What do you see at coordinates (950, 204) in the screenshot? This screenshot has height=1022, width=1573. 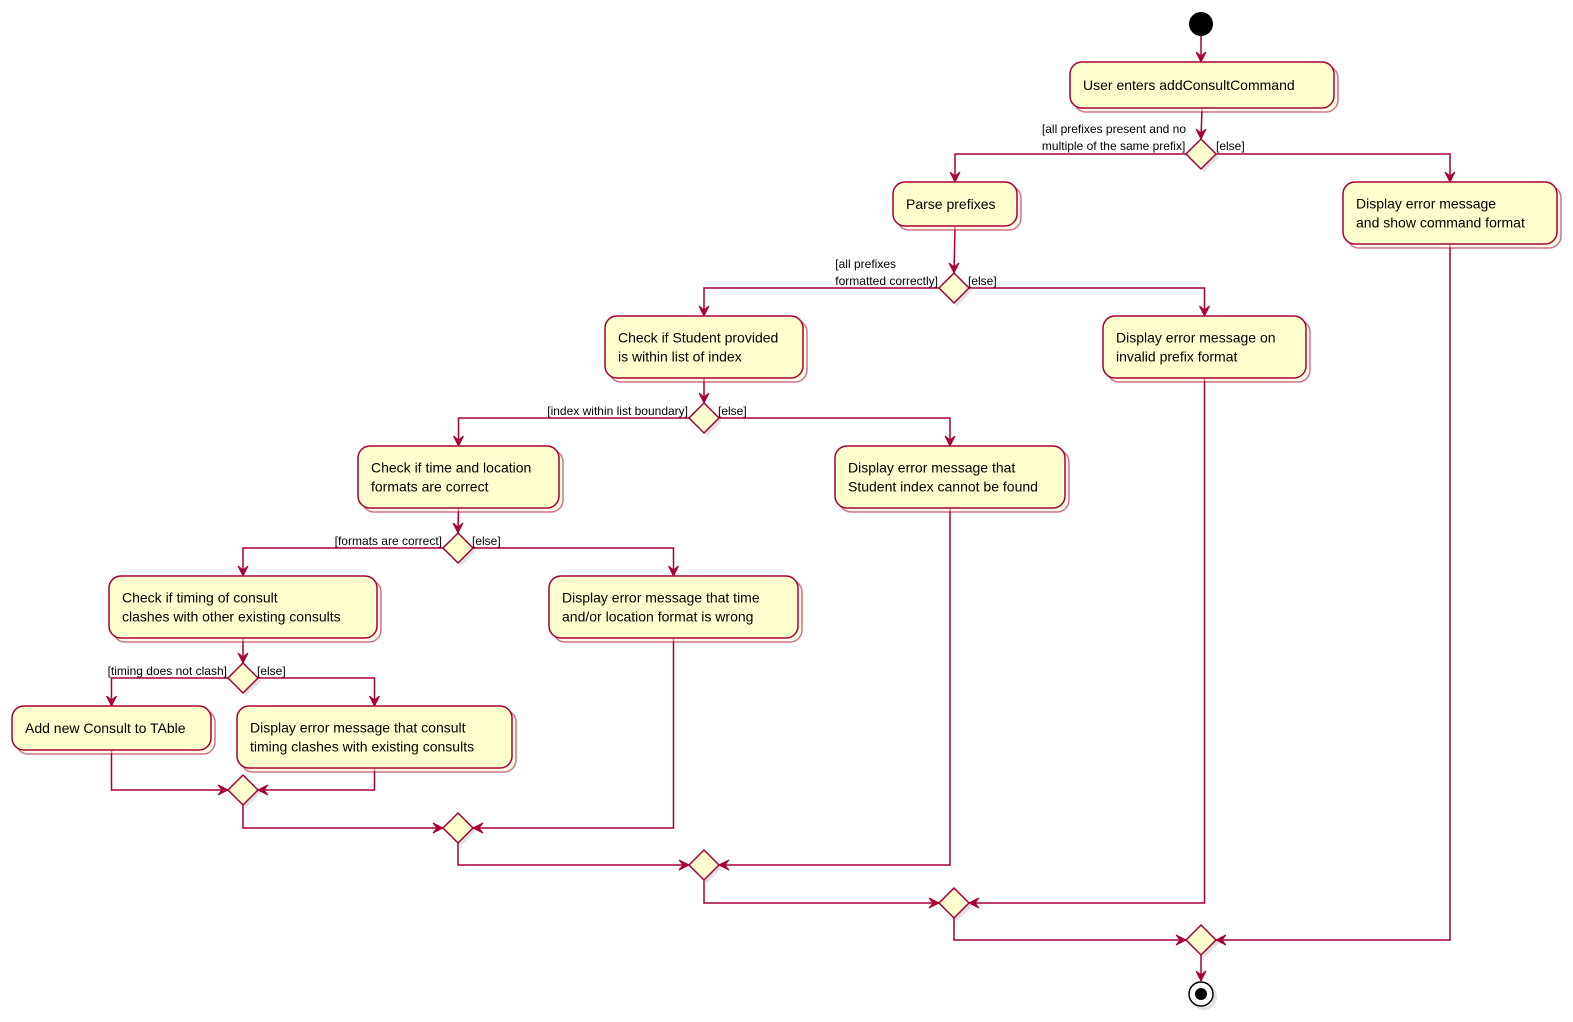 I see `action-label: Parse prefixes` at bounding box center [950, 204].